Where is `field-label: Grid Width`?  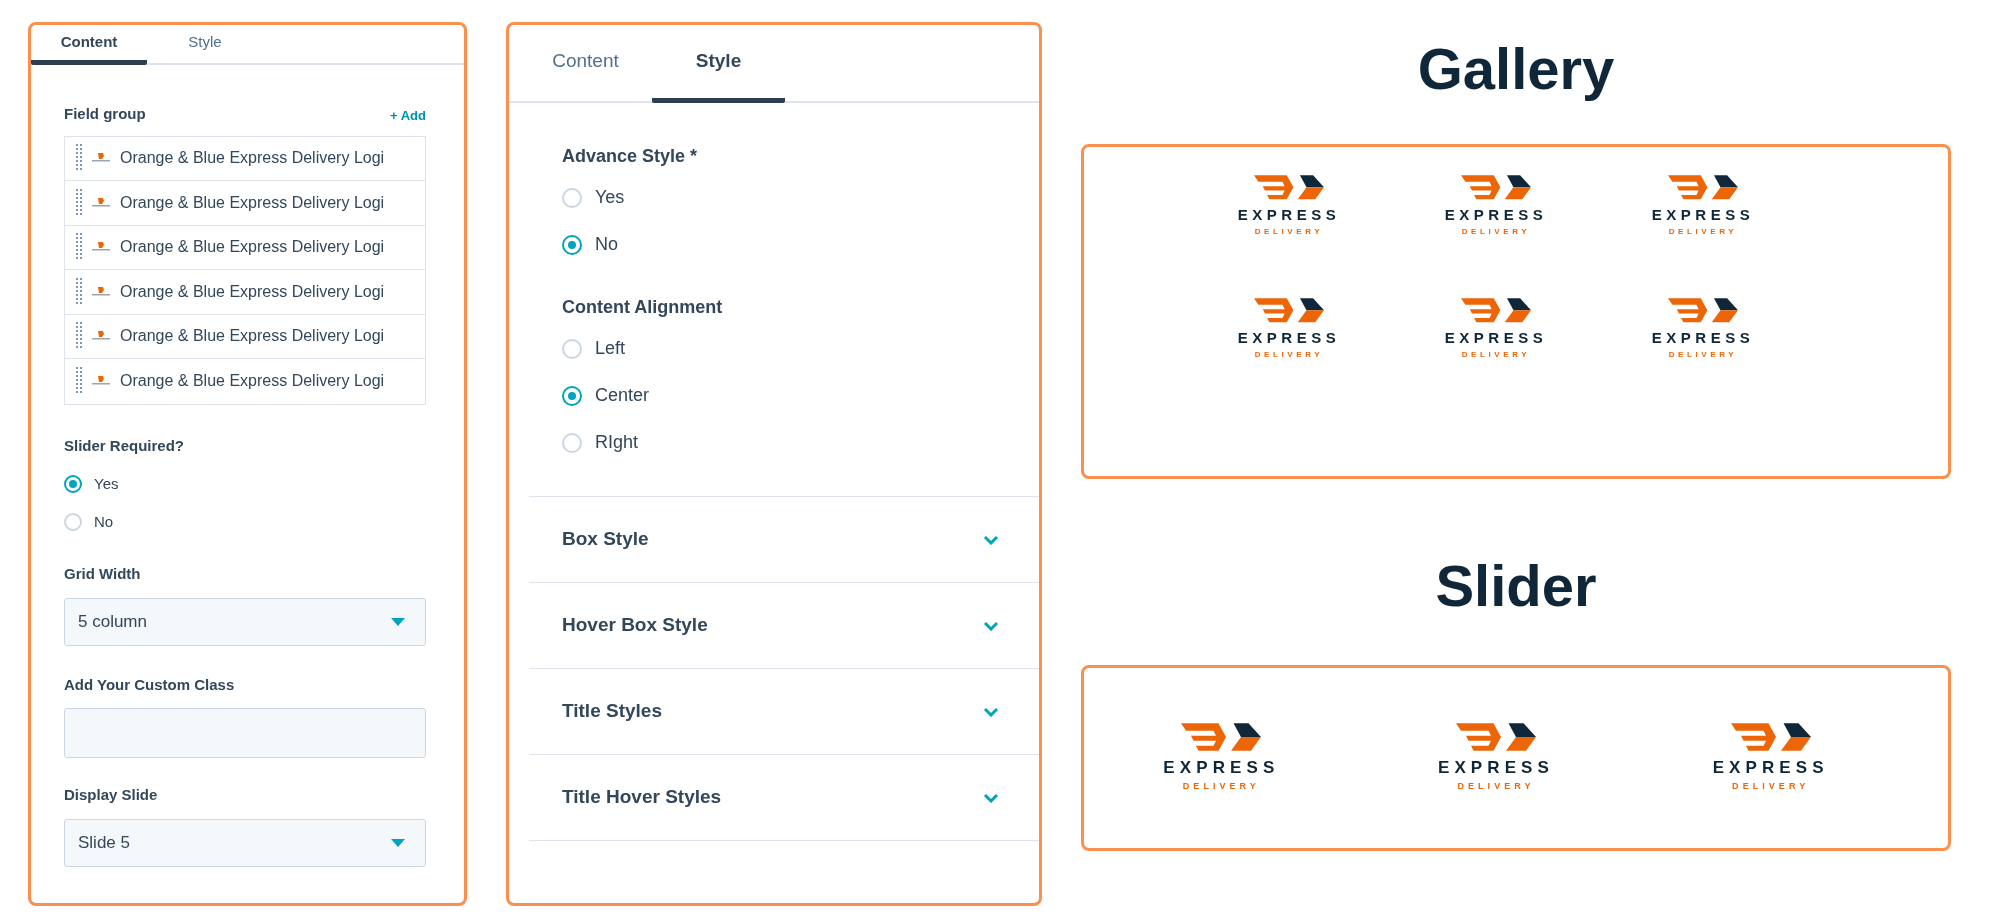
field-label: Grid Width is located at coordinates (103, 574).